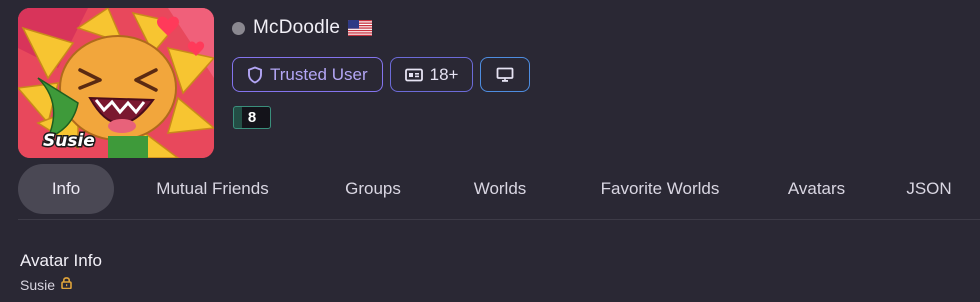 The width and height of the screenshot is (980, 302). I want to click on tab-worlds: Worlds, so click(500, 189).